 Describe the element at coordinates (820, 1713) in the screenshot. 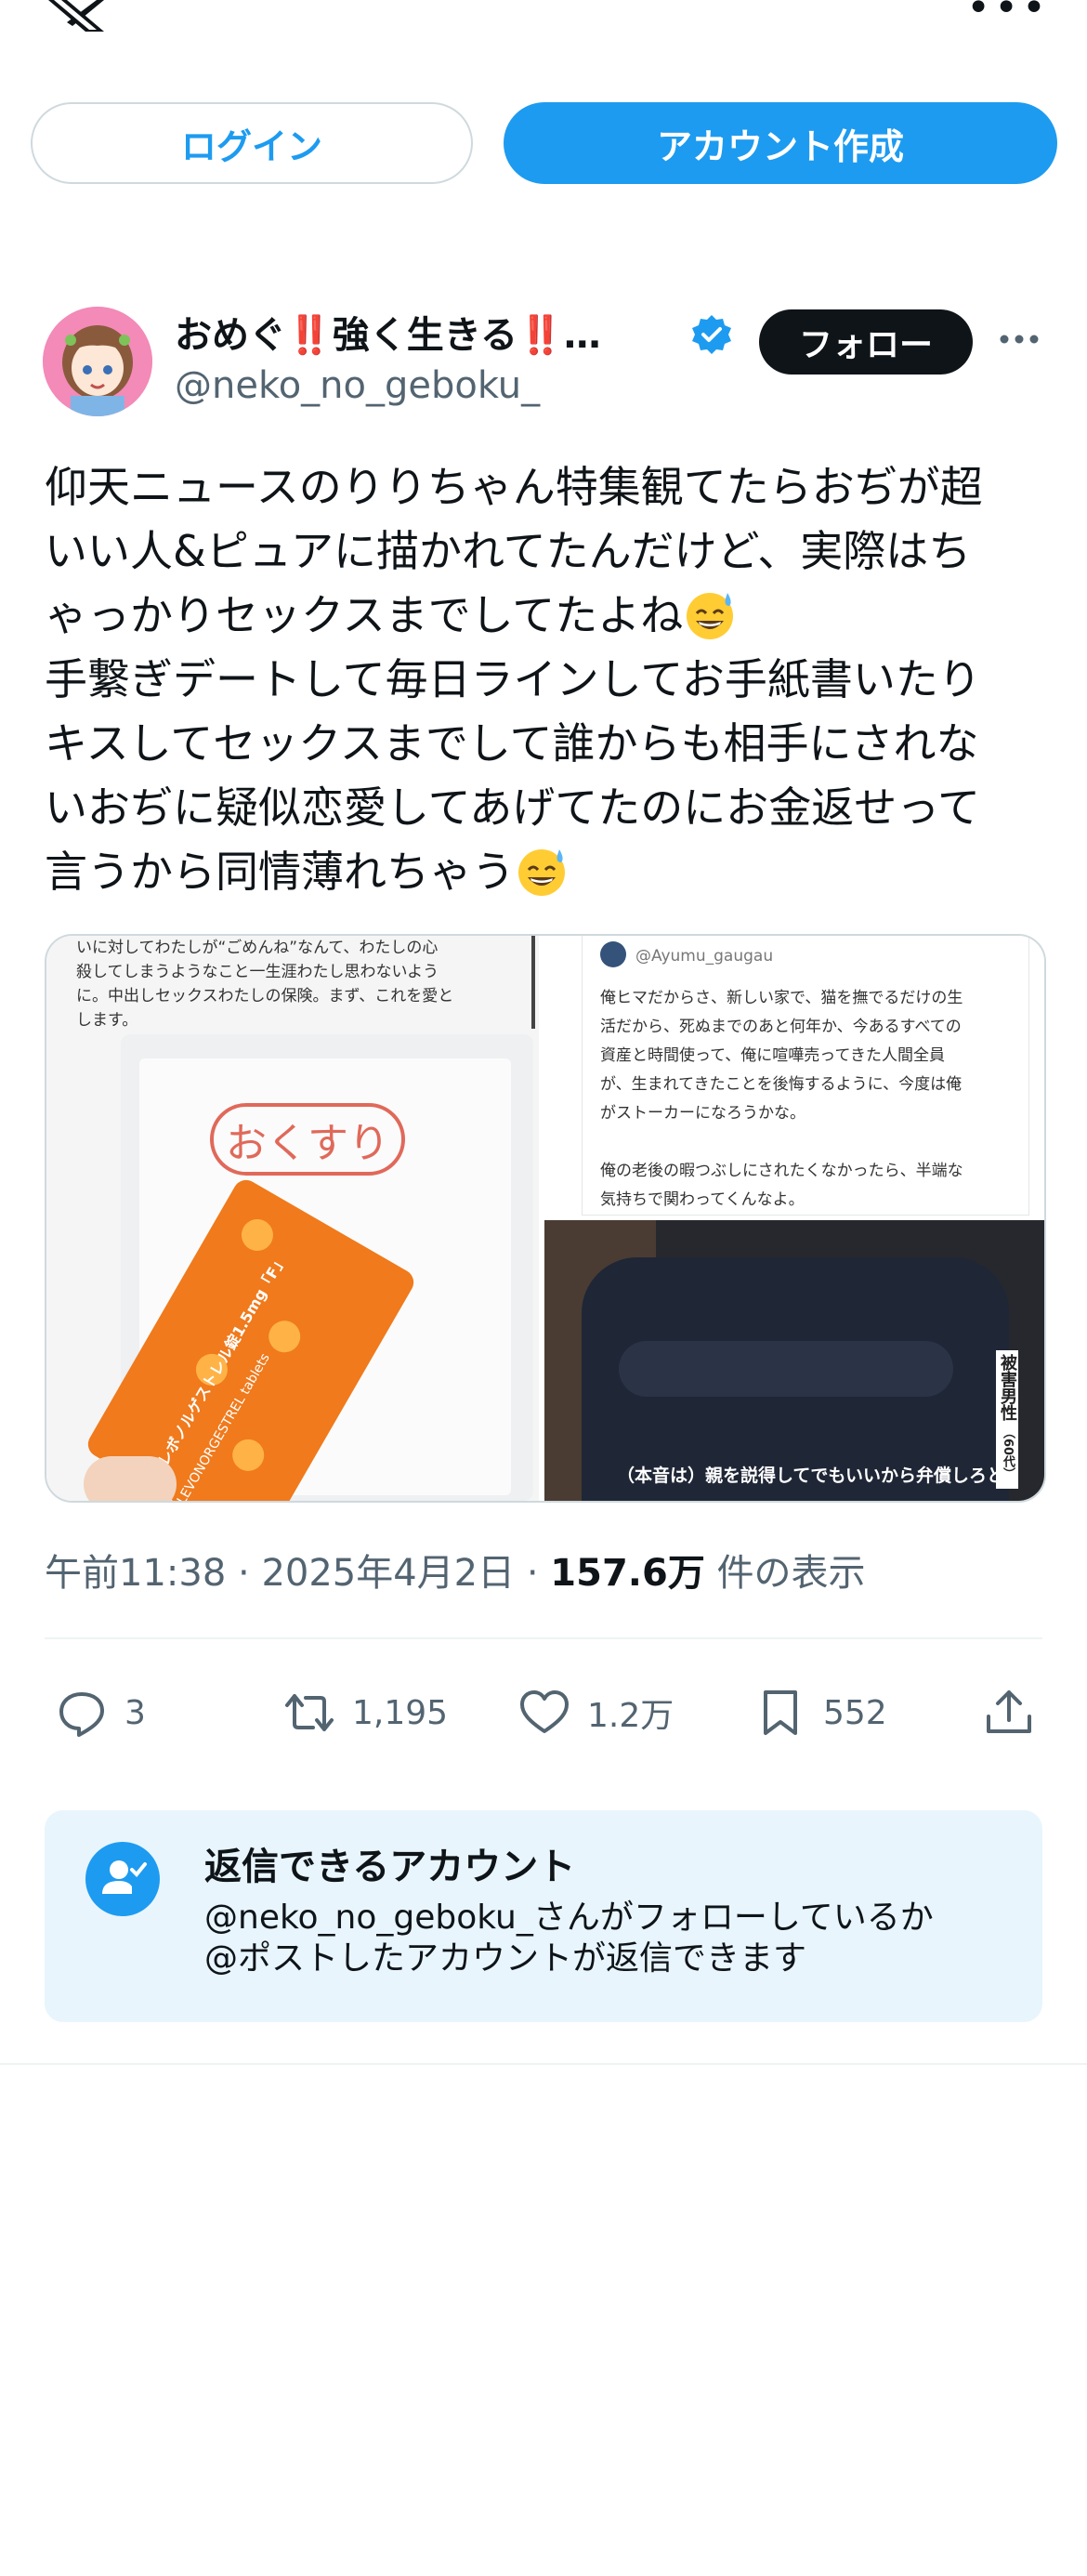

I see `bookmark-button: 552` at that location.